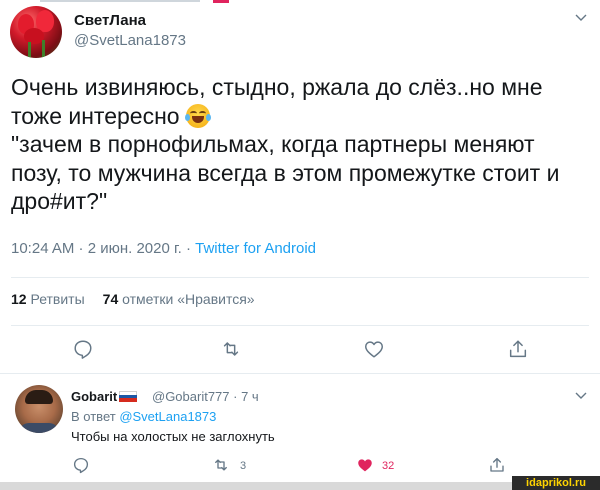  What do you see at coordinates (57, 299) in the screenshot?
I see `retweets-label: Ретвиты` at bounding box center [57, 299].